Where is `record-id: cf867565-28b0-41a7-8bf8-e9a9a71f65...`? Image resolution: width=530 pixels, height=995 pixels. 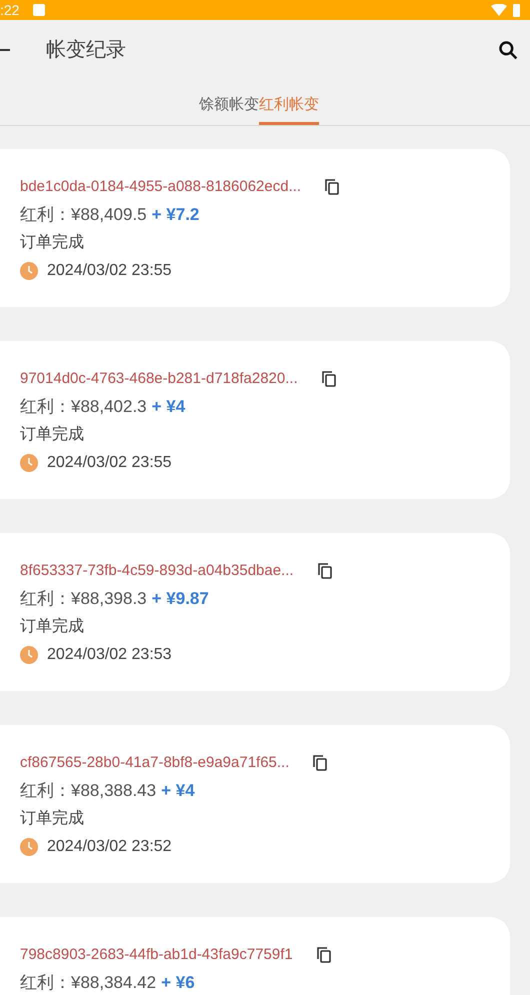 record-id: cf867565-28b0-41a7-8bf8-e9a9a71f65... is located at coordinates (155, 762).